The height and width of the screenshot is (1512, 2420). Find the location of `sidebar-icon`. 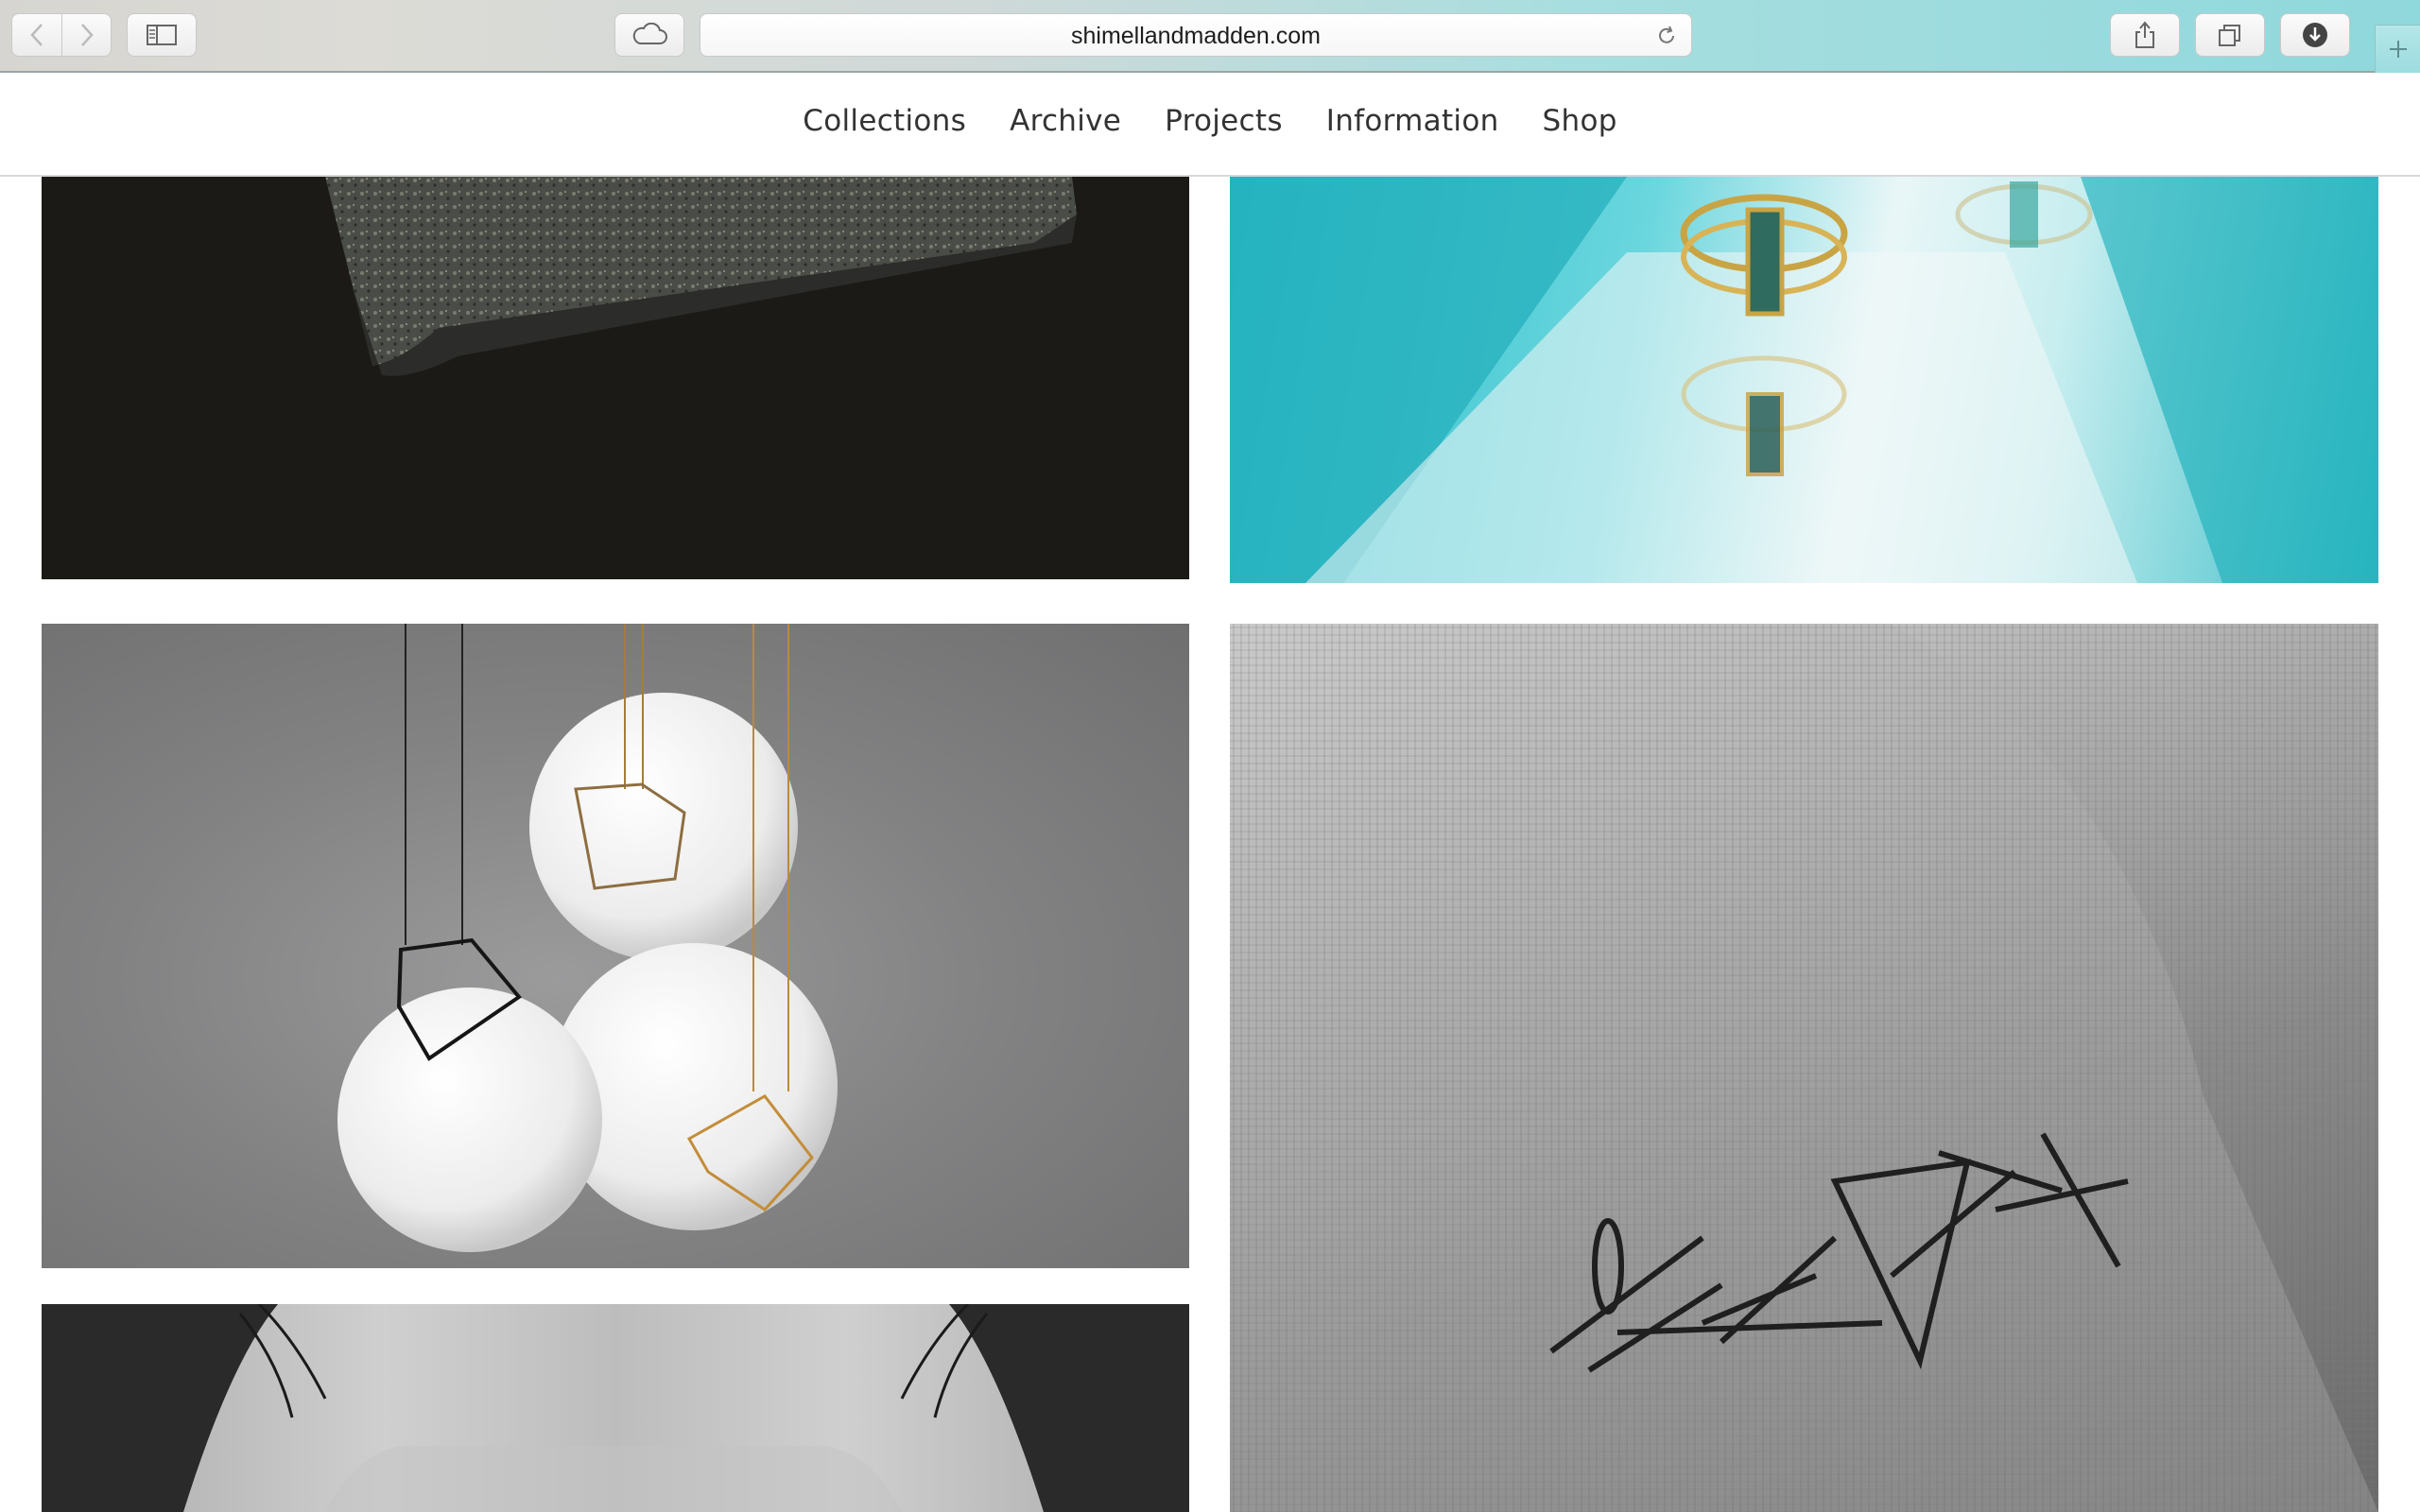

sidebar-icon is located at coordinates (162, 35).